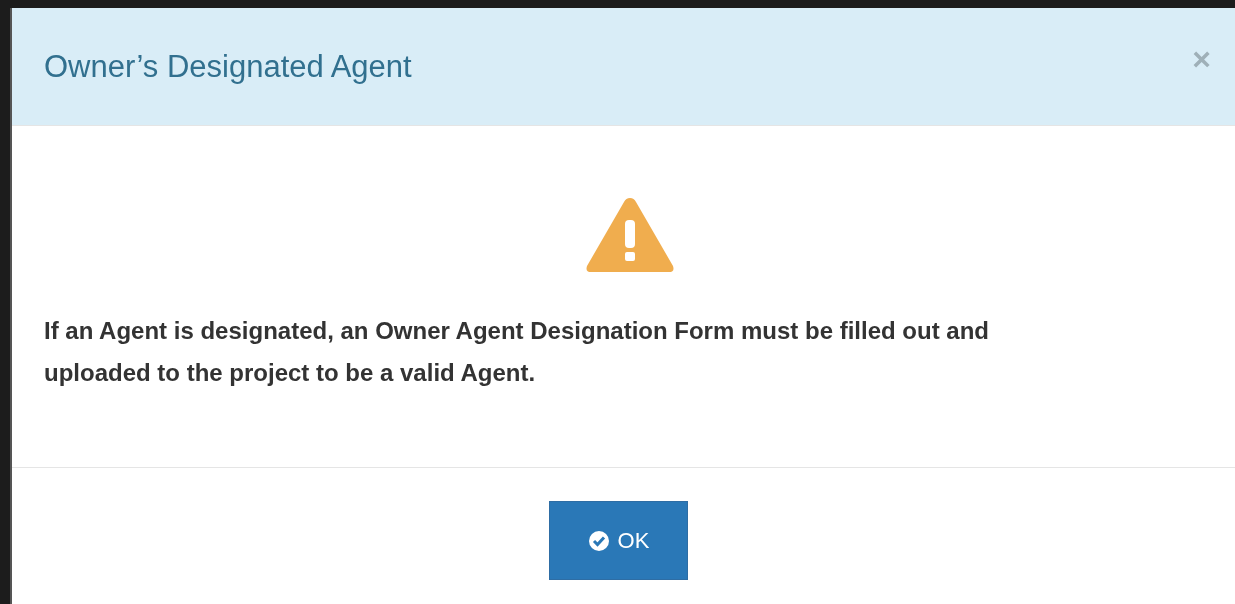  What do you see at coordinates (517, 352) in the screenshot?
I see `warning-message: If an Agent is designated, an Owner Agent Designation Form must be filled out and uploaded to the project to be a valid Agent.` at bounding box center [517, 352].